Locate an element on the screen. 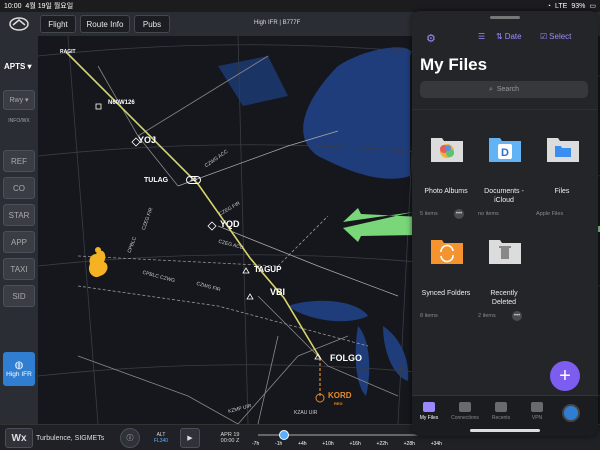  folder-files: Files Apple Files is located at coordinates (562, 171).